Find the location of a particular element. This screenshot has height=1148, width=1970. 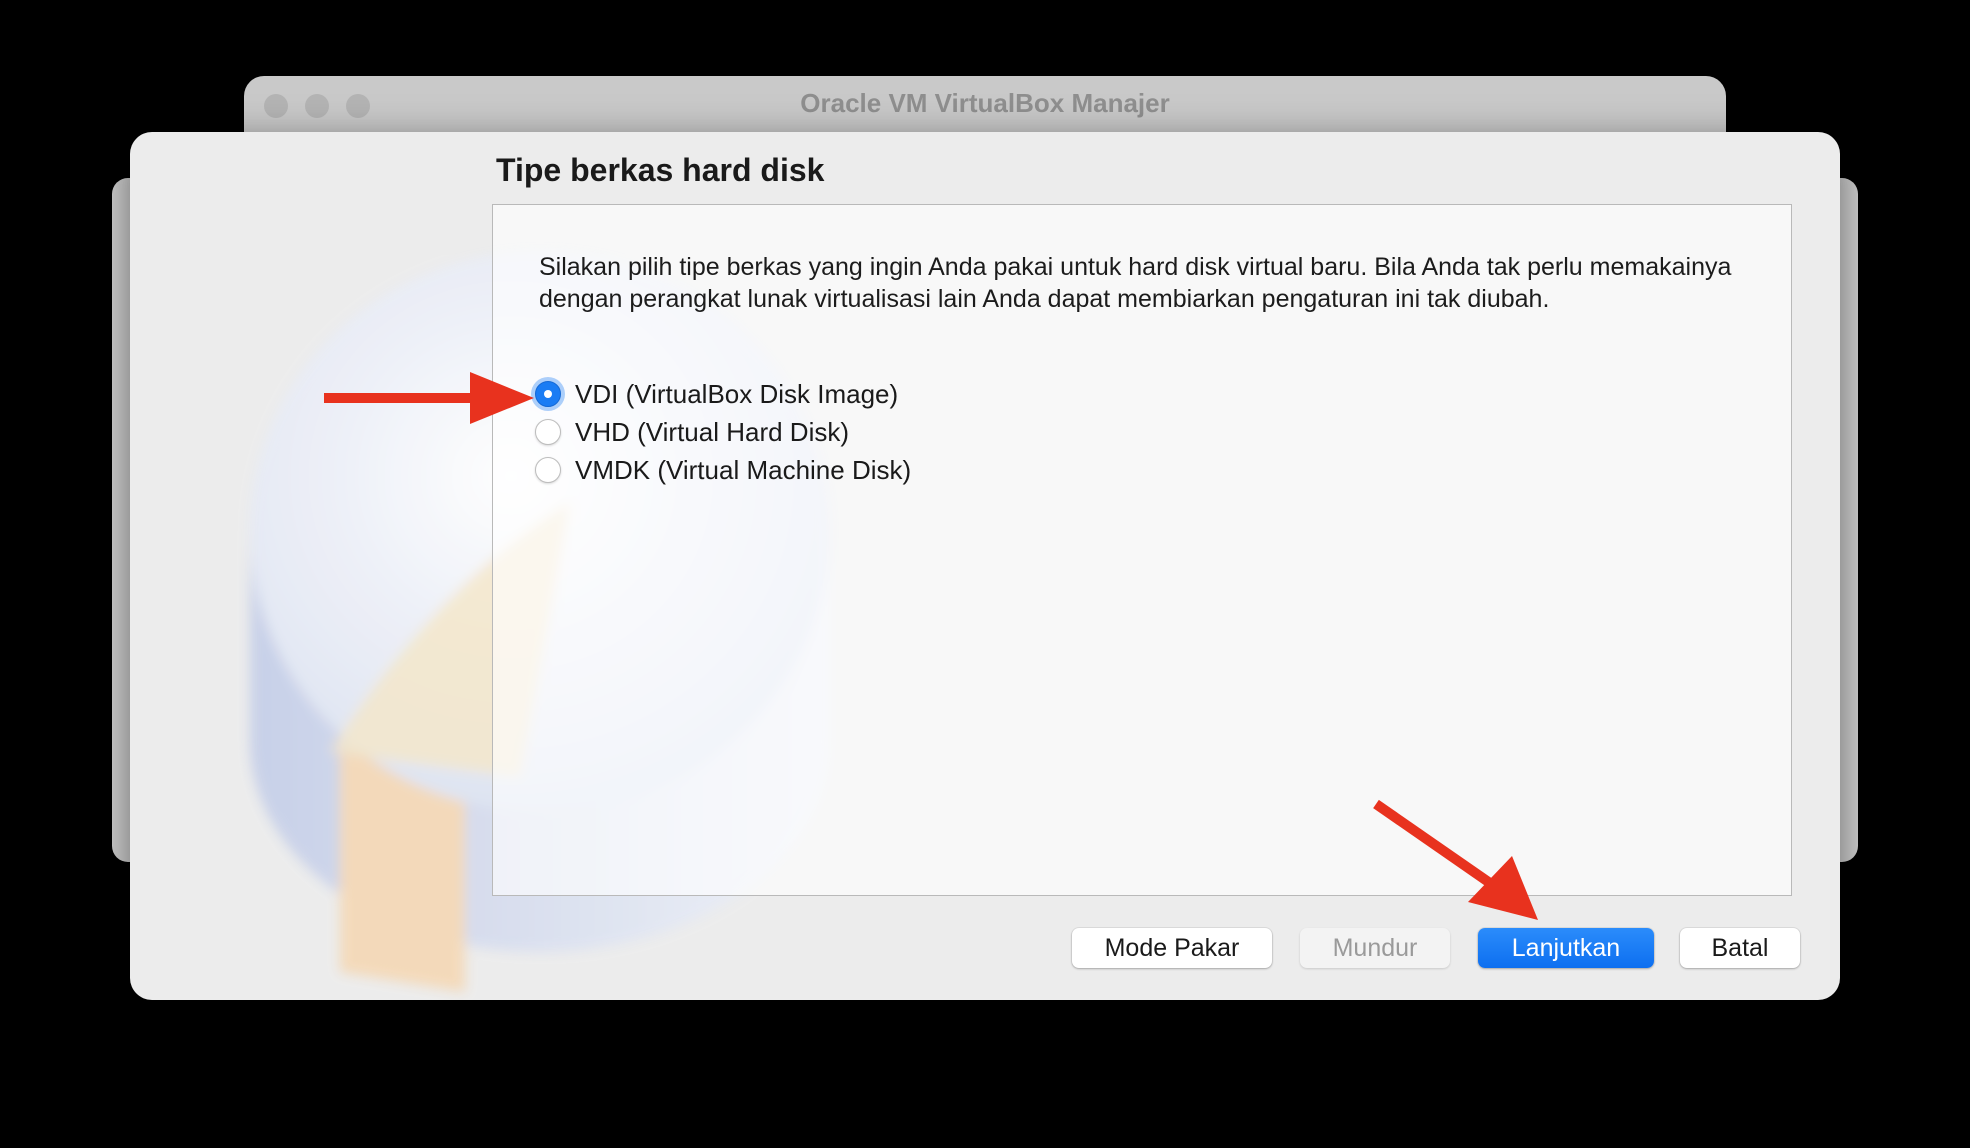

vmdk-label: VMDK (Virtual Machine Disk) is located at coordinates (743, 470).